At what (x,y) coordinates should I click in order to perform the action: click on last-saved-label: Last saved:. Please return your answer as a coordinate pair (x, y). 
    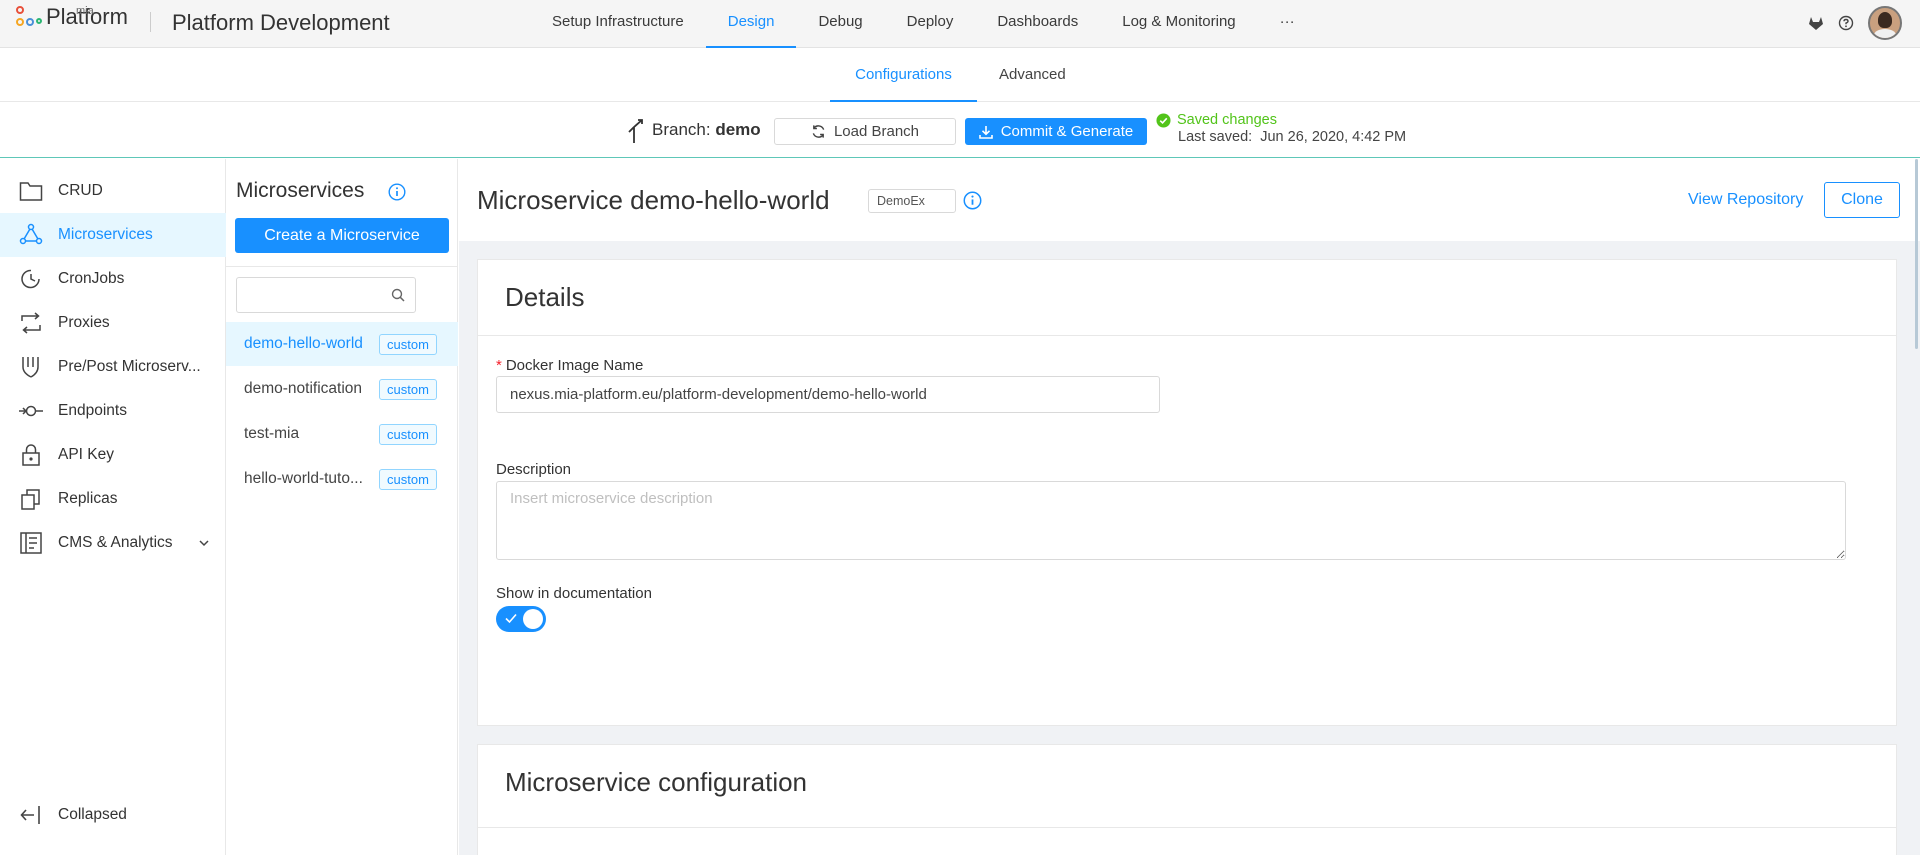
    Looking at the image, I should click on (1215, 137).